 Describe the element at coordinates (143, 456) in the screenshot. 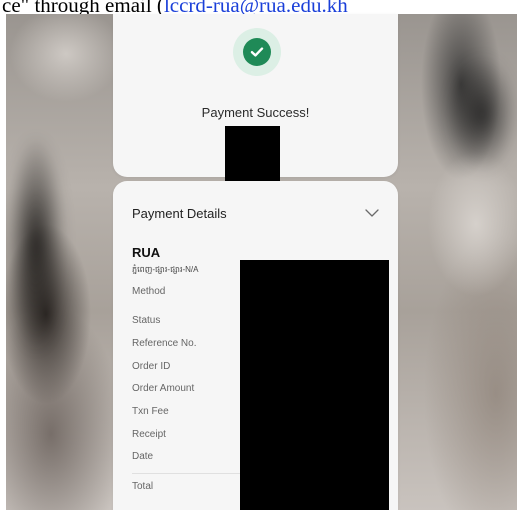

I see `label-date: Date` at that location.